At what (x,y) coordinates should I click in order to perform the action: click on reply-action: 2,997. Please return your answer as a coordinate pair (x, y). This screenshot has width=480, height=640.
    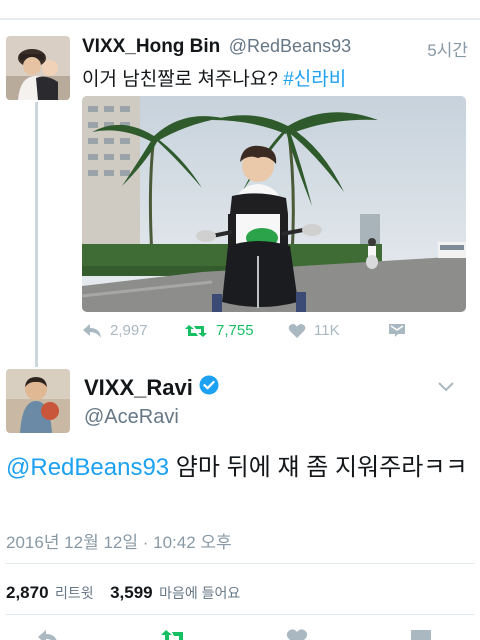
    Looking at the image, I should click on (115, 330).